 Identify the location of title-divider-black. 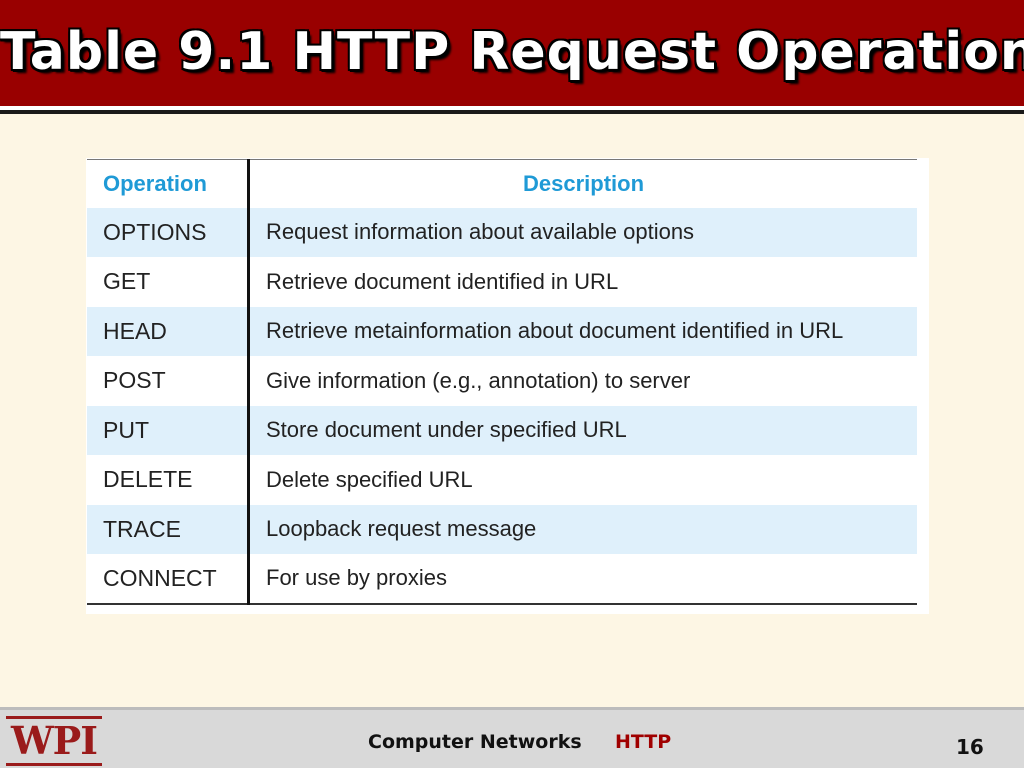
(512, 112).